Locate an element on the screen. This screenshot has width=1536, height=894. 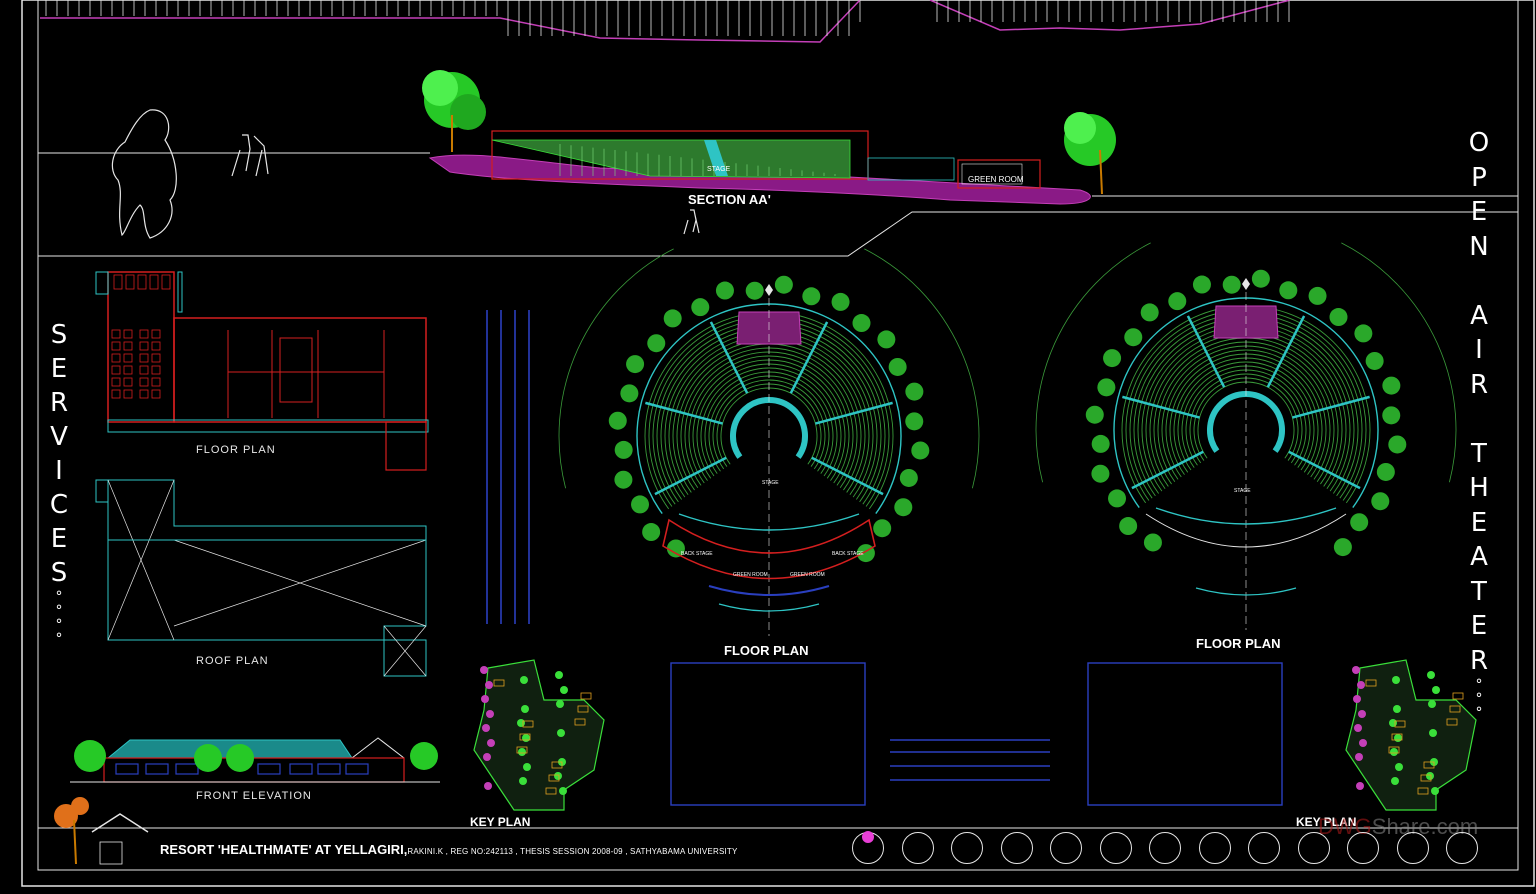
vertical-letter: H is located at coordinates (1479, 488).